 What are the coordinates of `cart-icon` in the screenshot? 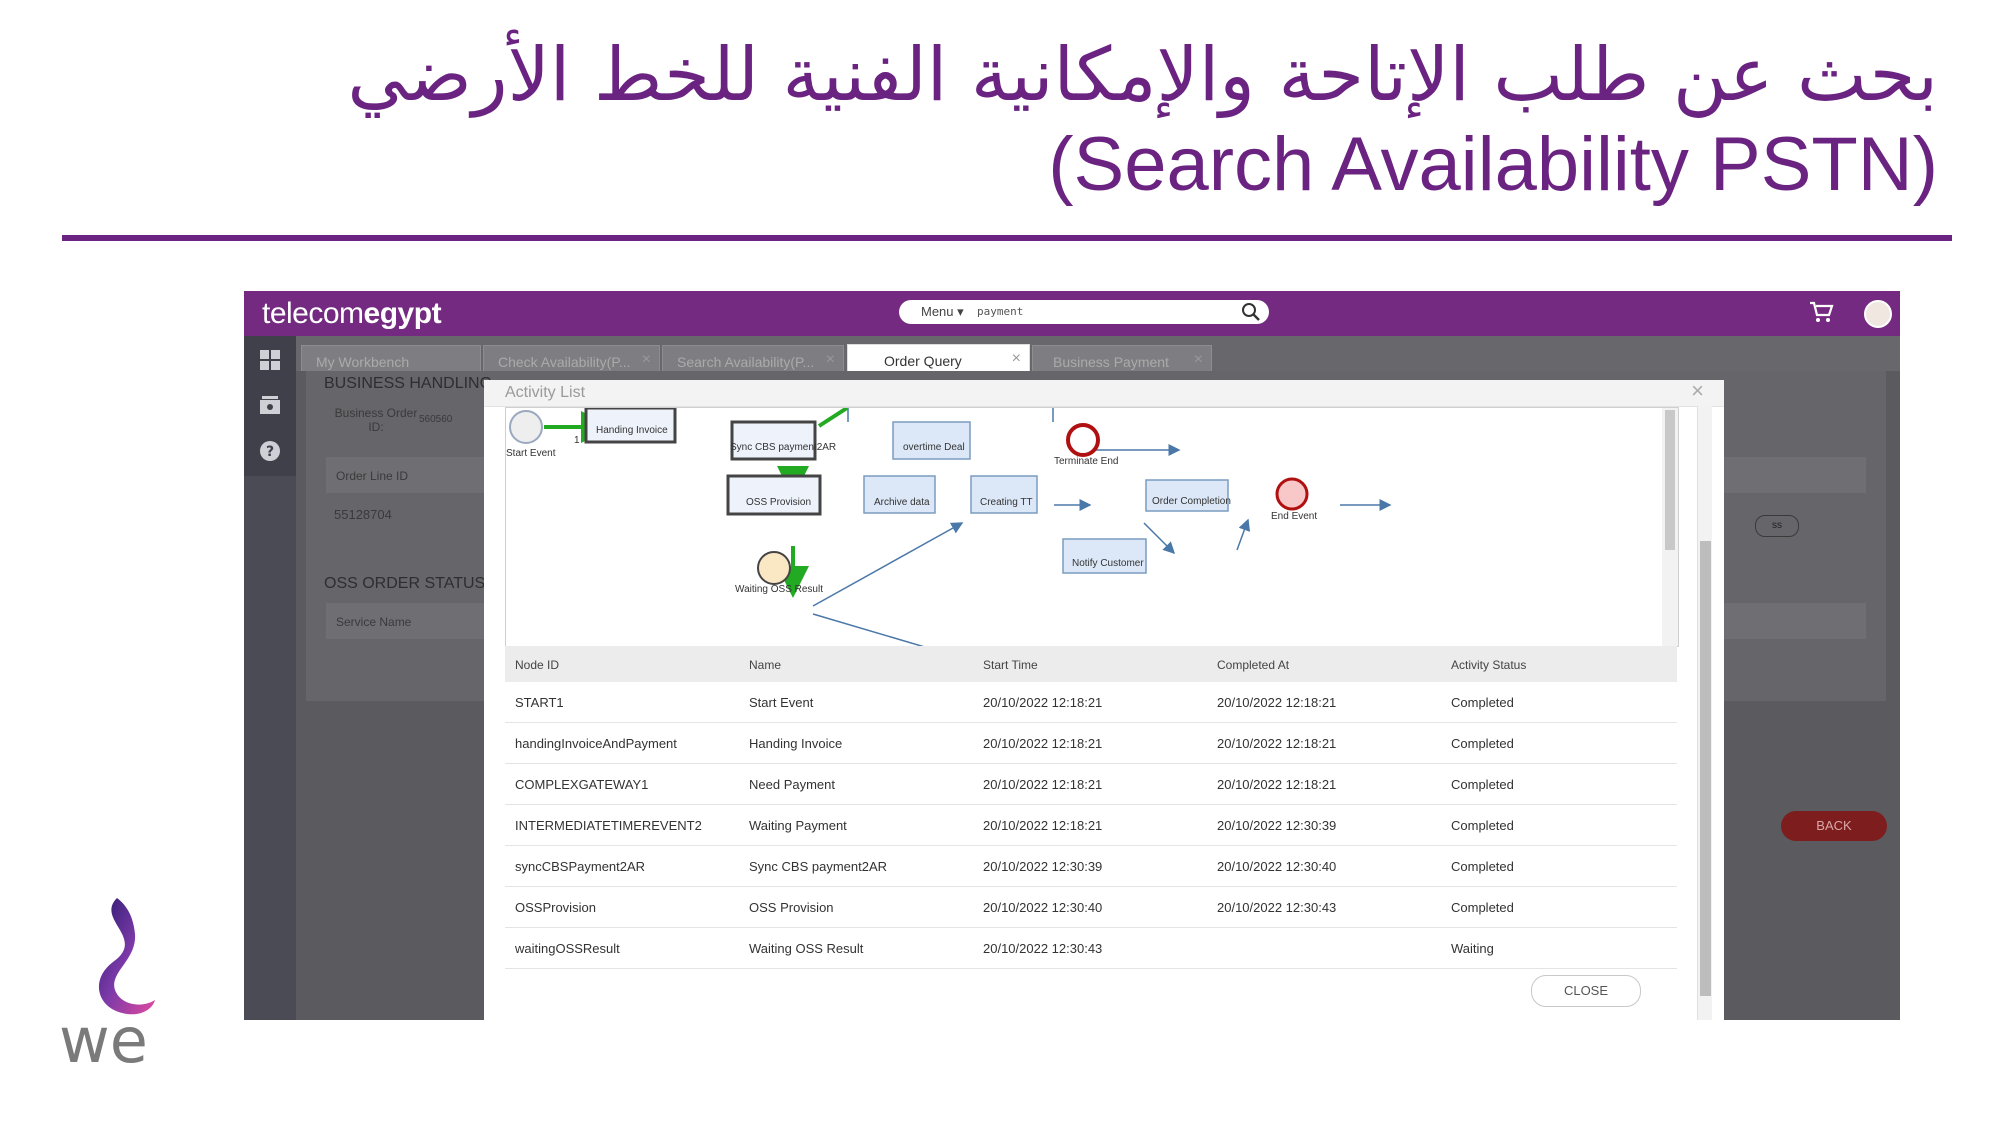 It's located at (1821, 314).